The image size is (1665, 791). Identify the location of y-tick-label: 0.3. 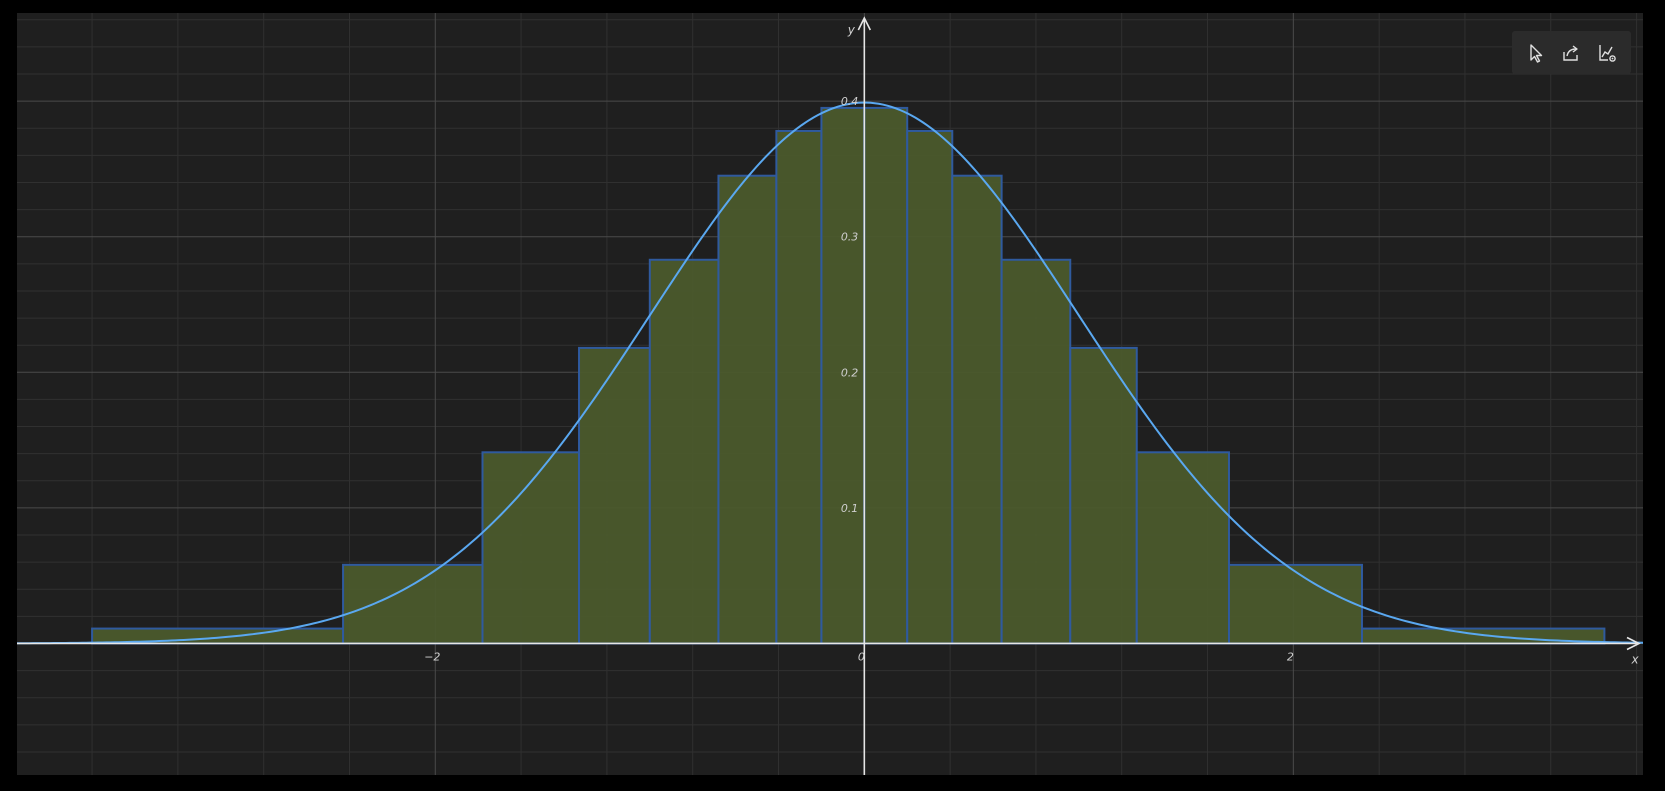
(850, 237).